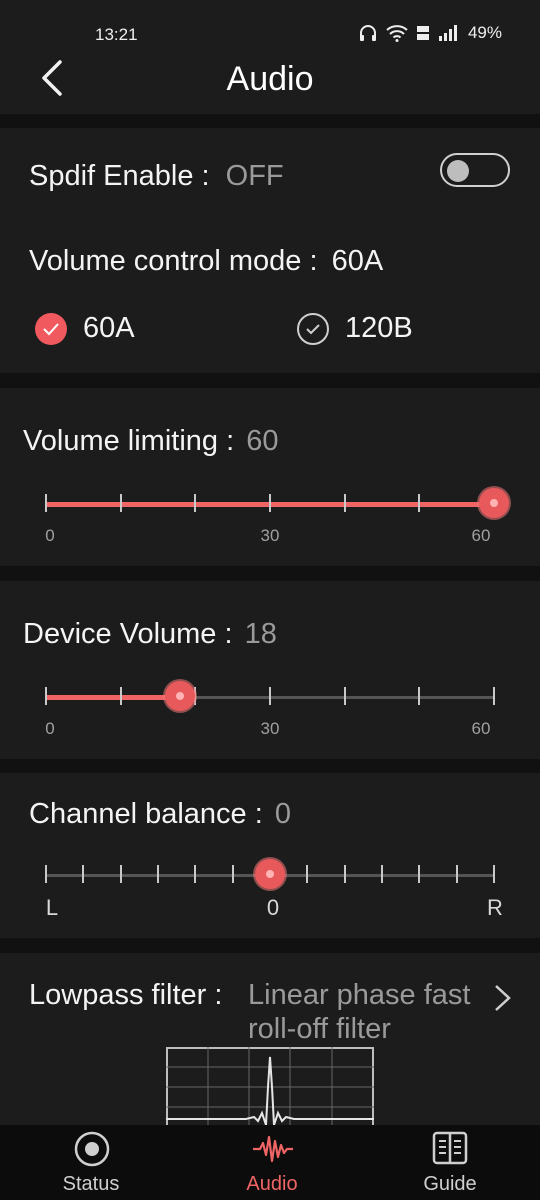 The height and width of the screenshot is (1200, 540). What do you see at coordinates (112, 697) in the screenshot?
I see `slider-fill` at bounding box center [112, 697].